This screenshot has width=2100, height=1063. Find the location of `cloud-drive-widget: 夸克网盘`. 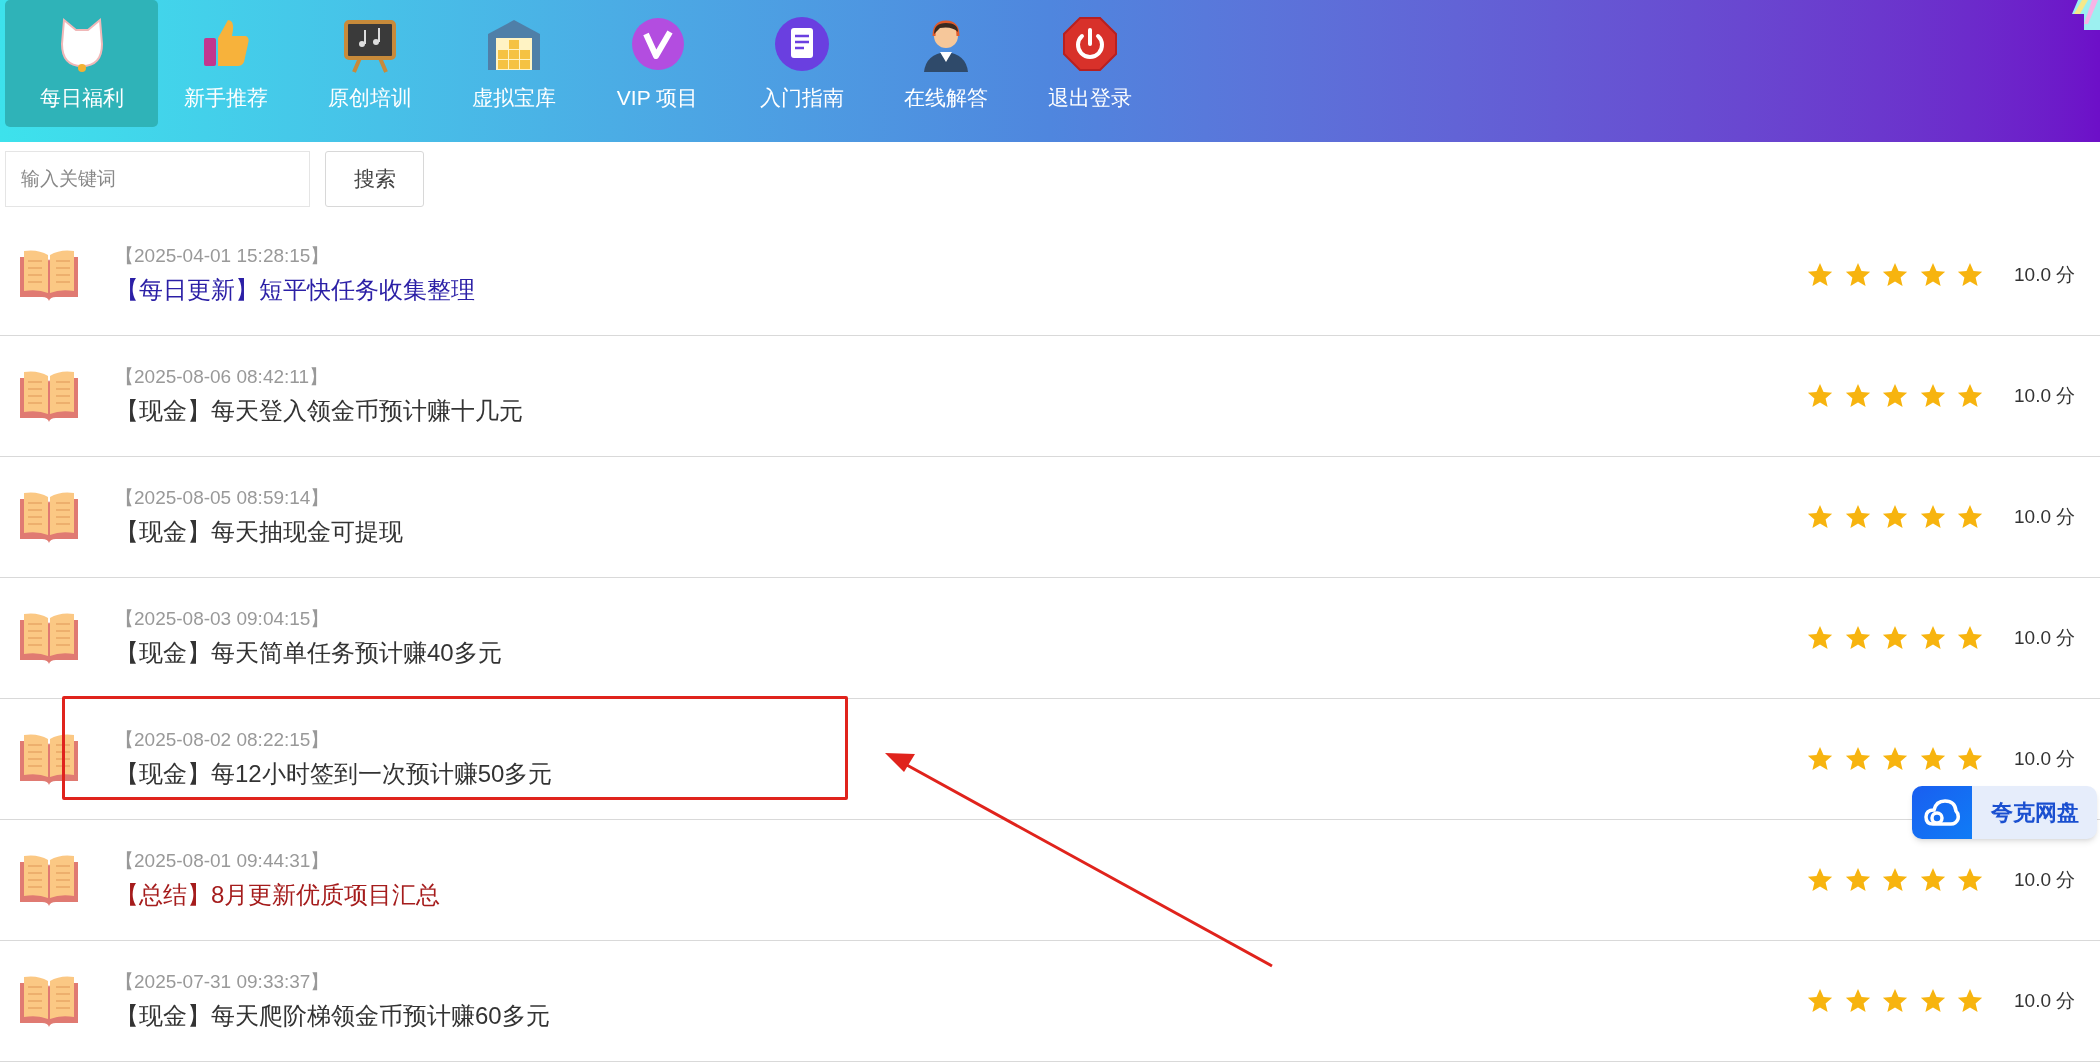

cloud-drive-widget: 夸克网盘 is located at coordinates (2004, 812).